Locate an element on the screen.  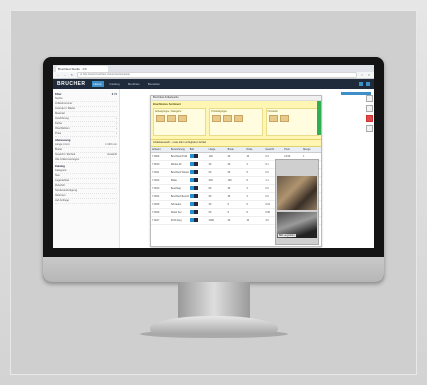
table-cell: Bruchfest Winkel is located at coordinates (179, 172).